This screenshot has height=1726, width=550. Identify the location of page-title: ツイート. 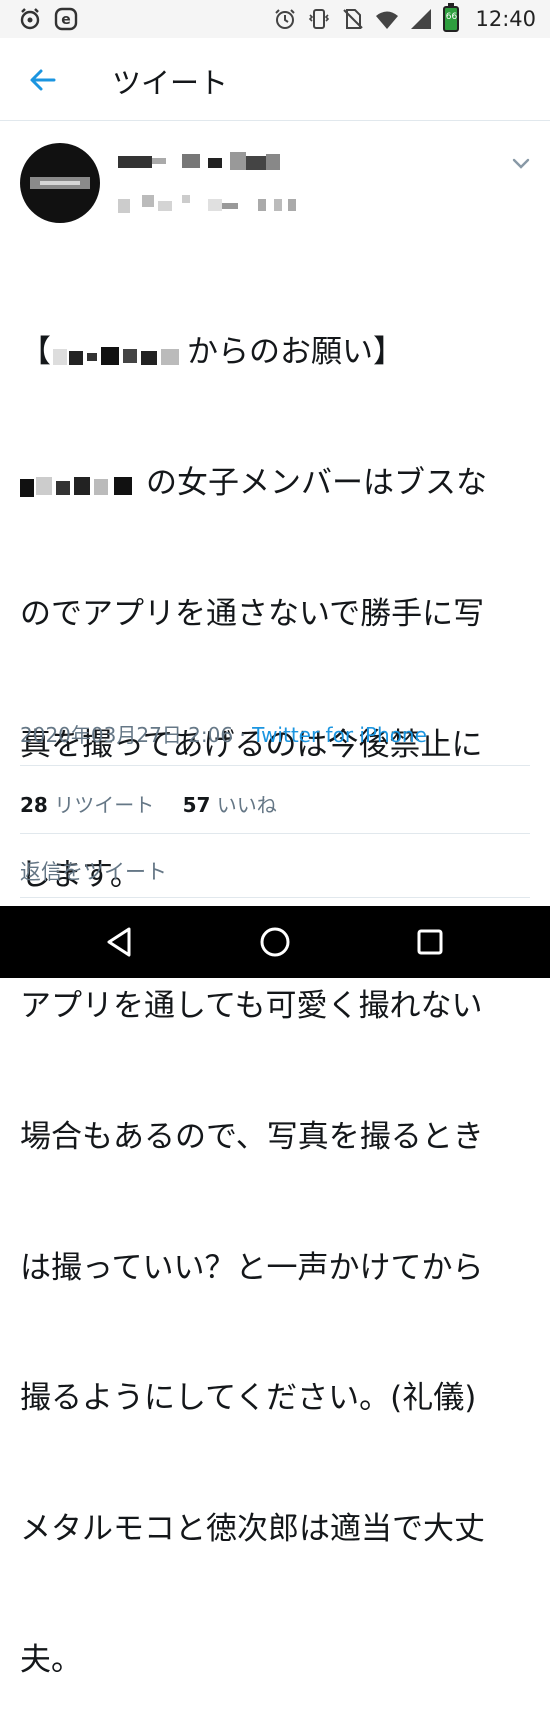
(170, 83).